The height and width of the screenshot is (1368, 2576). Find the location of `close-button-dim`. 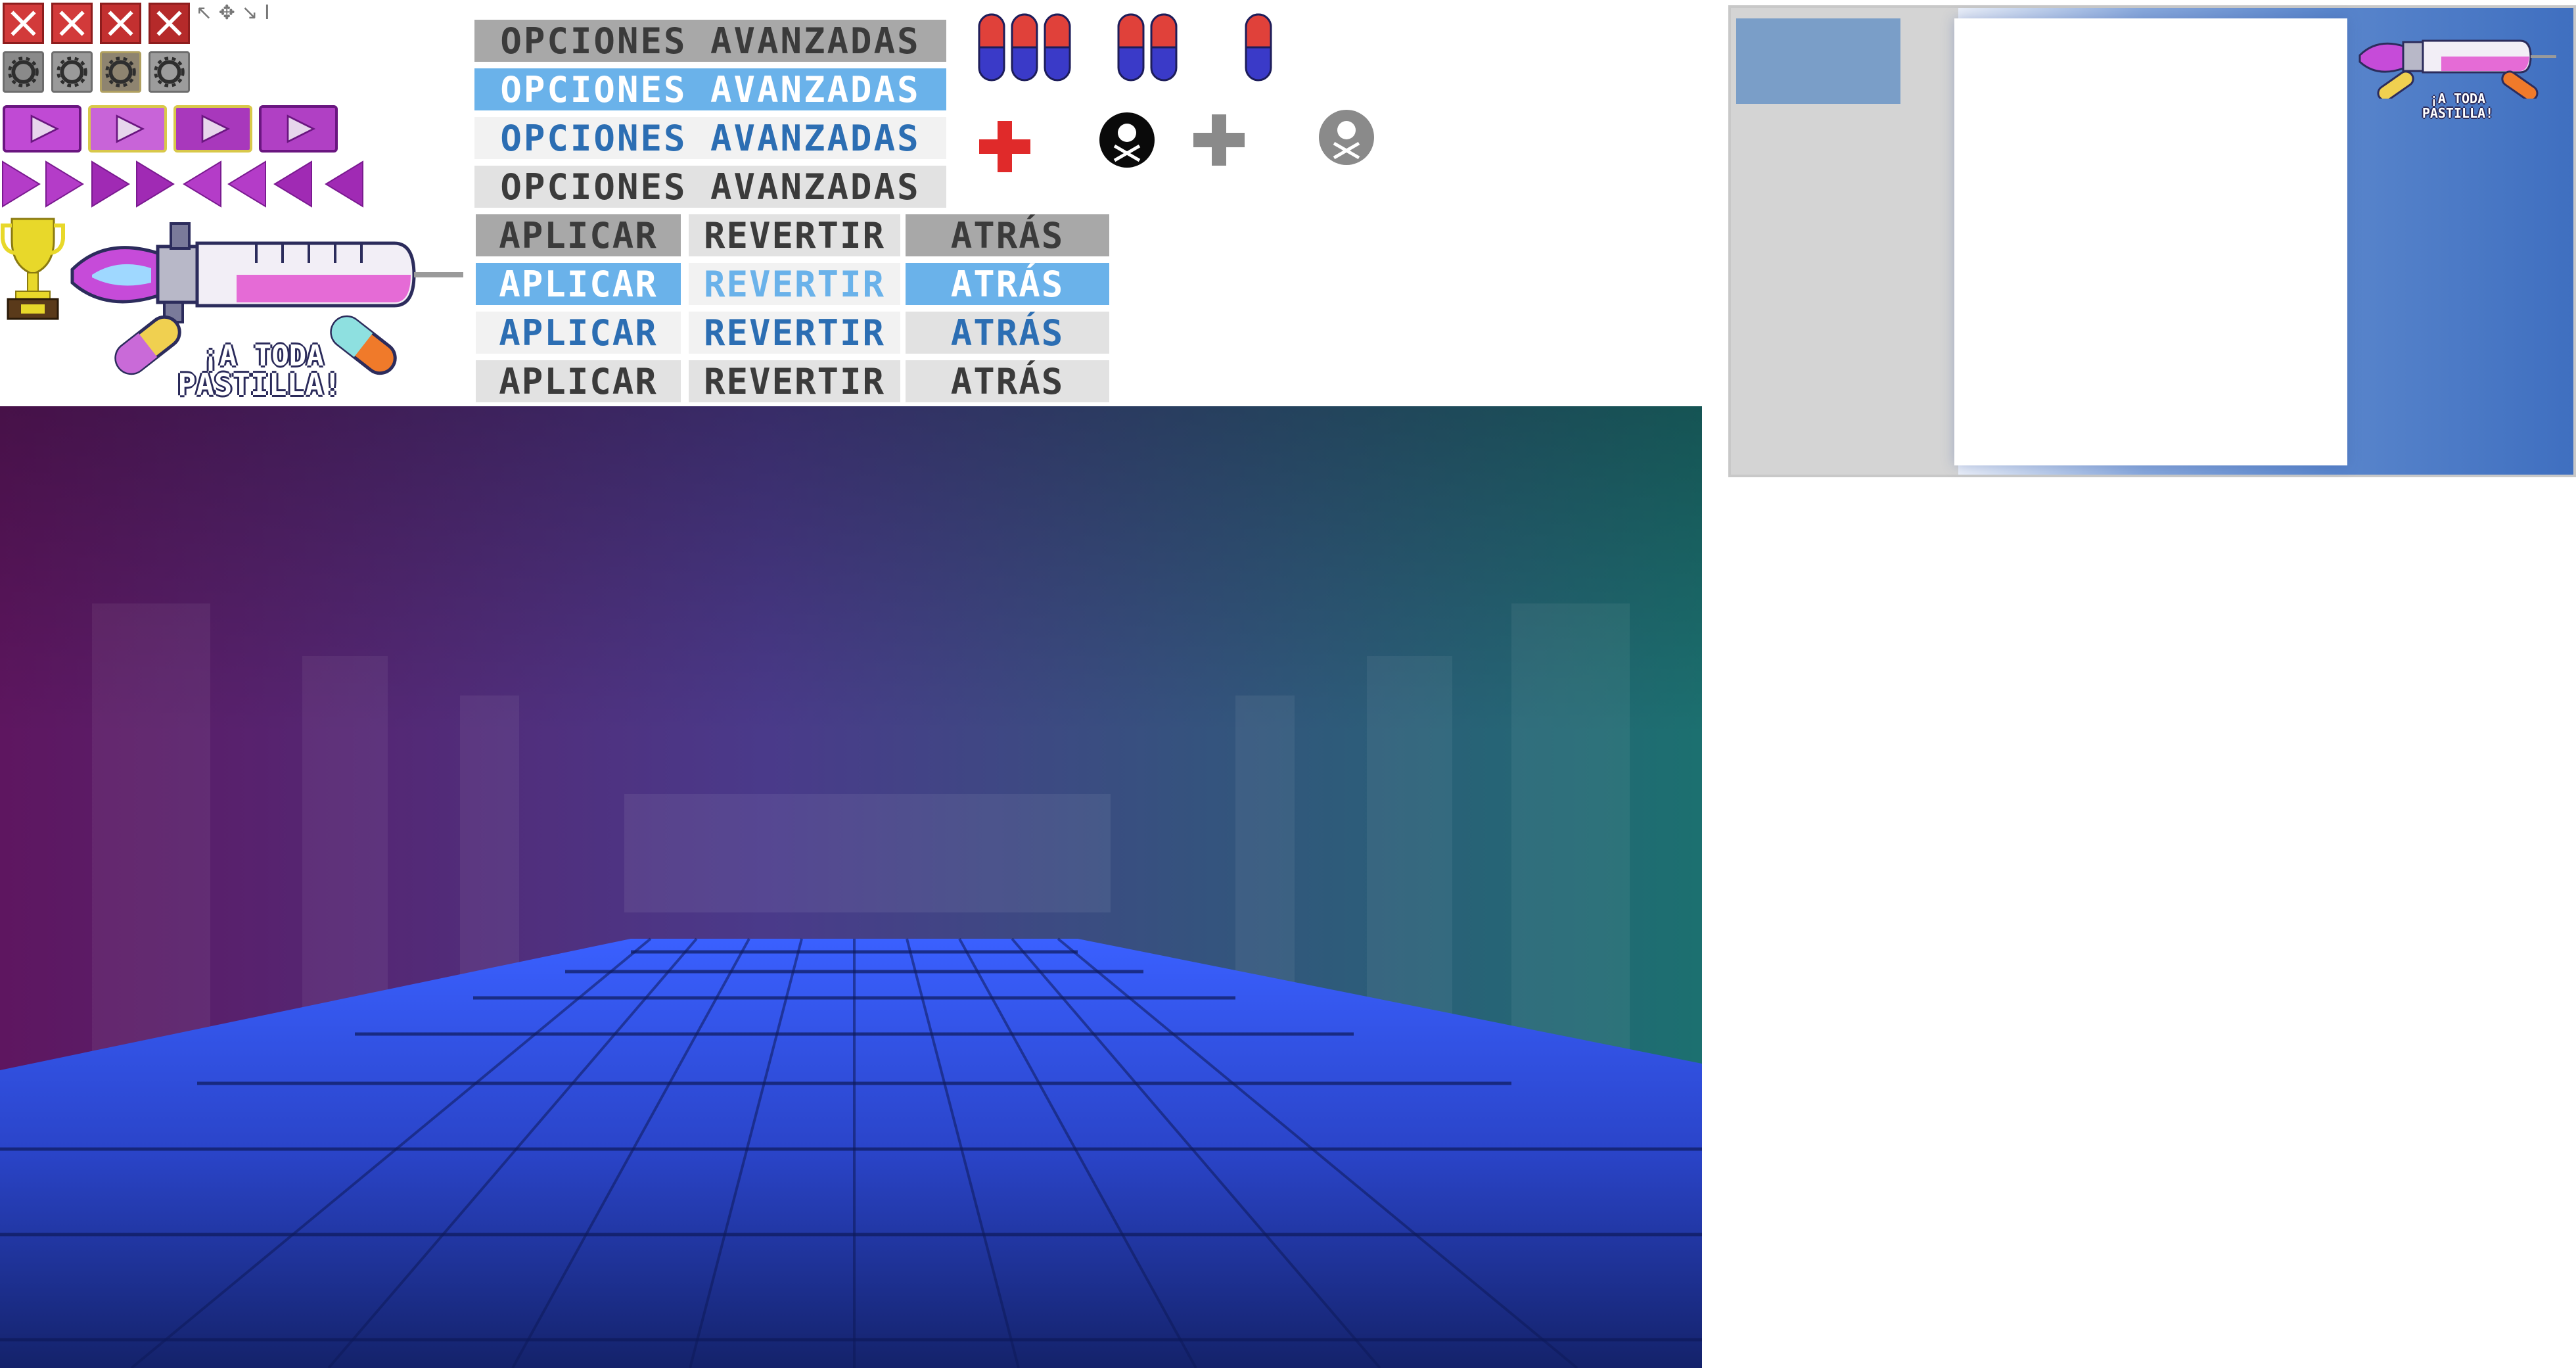

close-button-dim is located at coordinates (170, 23).